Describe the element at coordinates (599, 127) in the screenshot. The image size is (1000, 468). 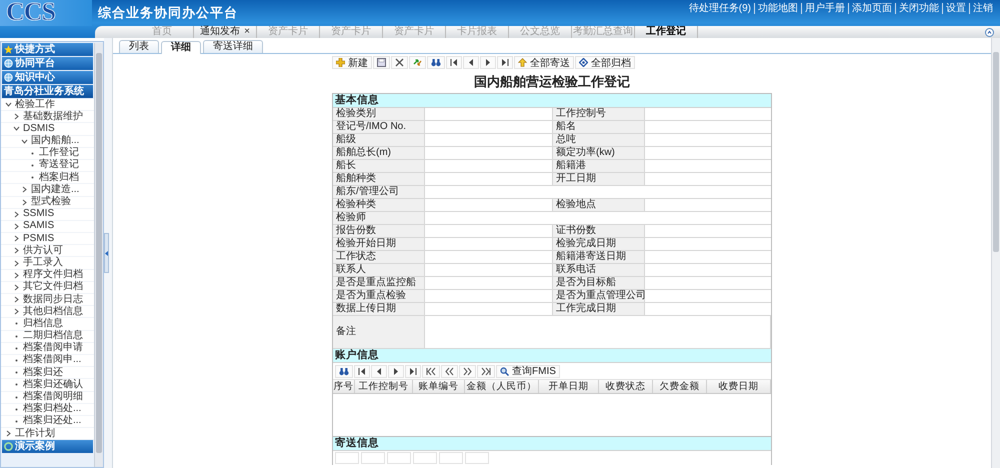
I see `field-label: 船名` at that location.